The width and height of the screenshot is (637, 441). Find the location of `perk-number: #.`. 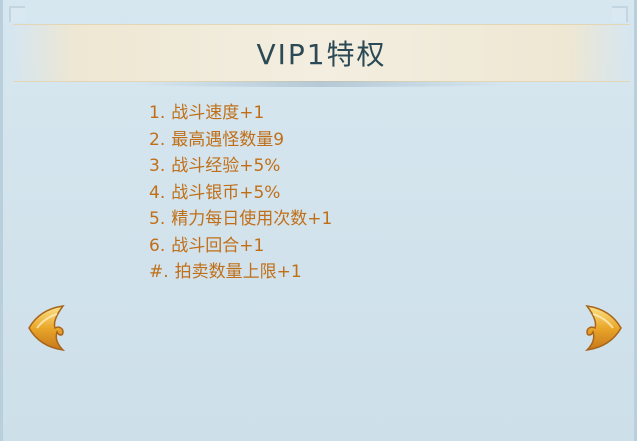

perk-number: #. is located at coordinates (159, 272).